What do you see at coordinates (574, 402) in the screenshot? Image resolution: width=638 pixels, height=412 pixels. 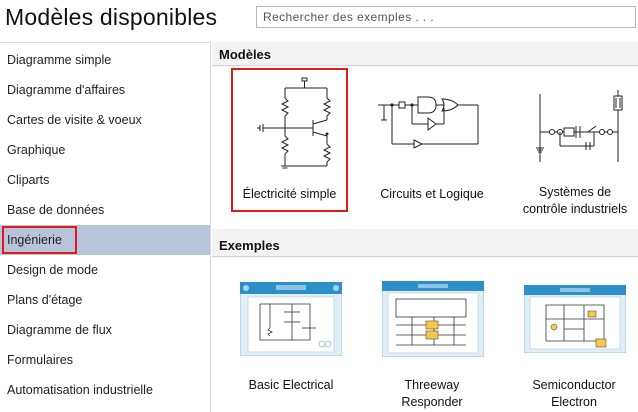 I see `example-label-line: Electron` at bounding box center [574, 402].